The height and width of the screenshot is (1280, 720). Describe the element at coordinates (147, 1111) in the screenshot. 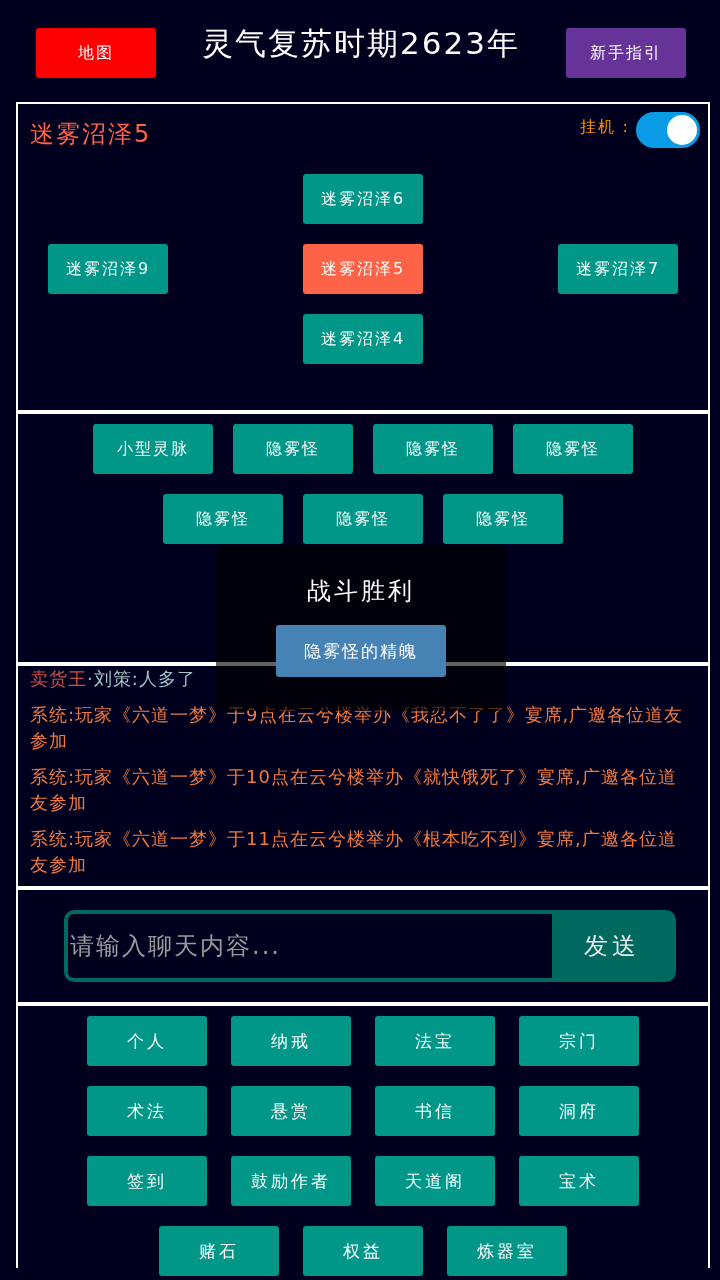

I see `menu-button: 术法` at that location.